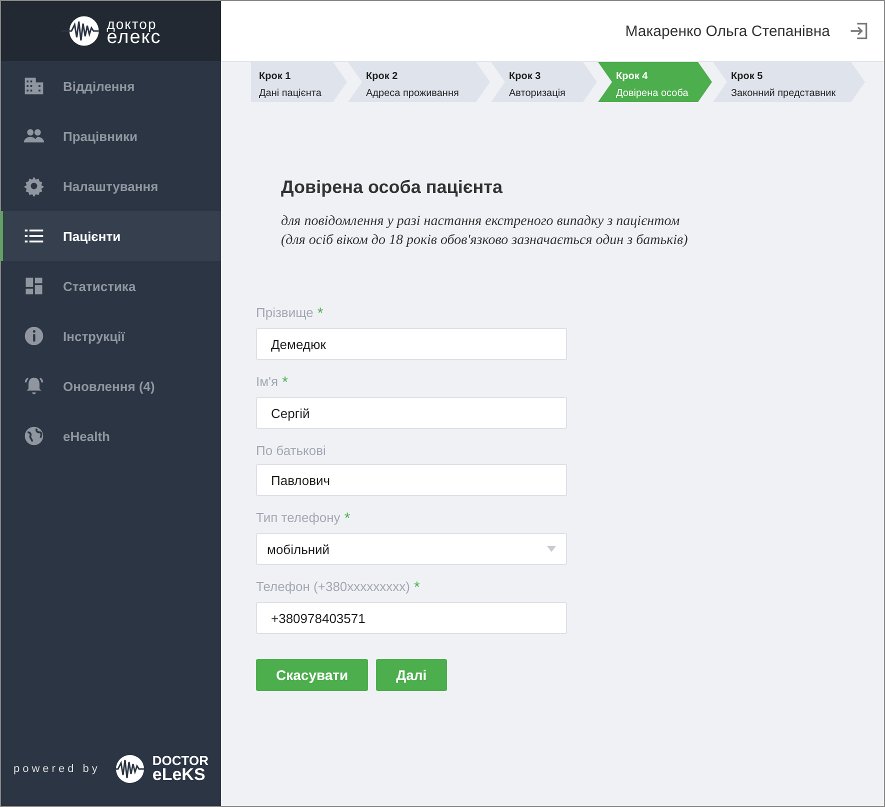 The width and height of the screenshot is (885, 807). What do you see at coordinates (411, 480) in the screenshot?
I see `input-field: Павлович` at bounding box center [411, 480].